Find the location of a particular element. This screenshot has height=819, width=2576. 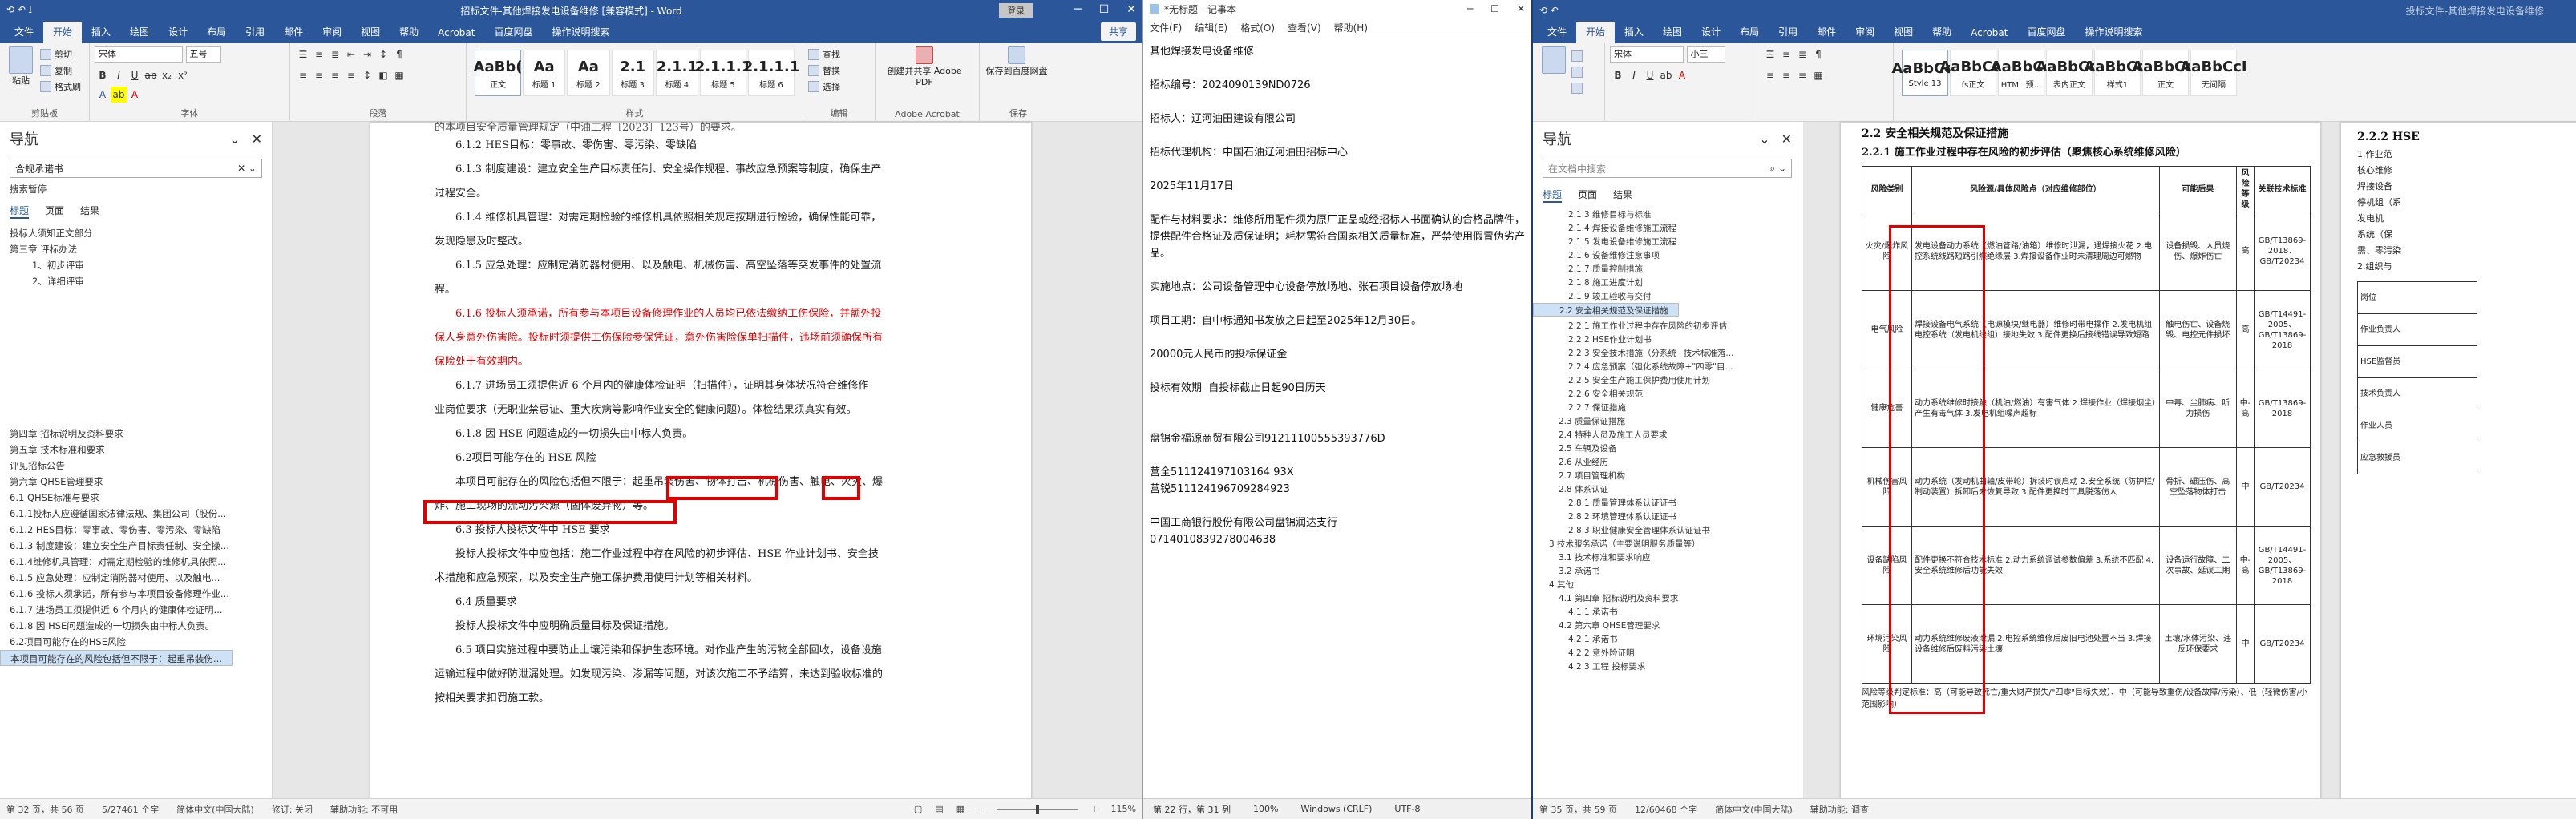

nav-heading-item: 2.2.7 保证措施 is located at coordinates (1667, 407).